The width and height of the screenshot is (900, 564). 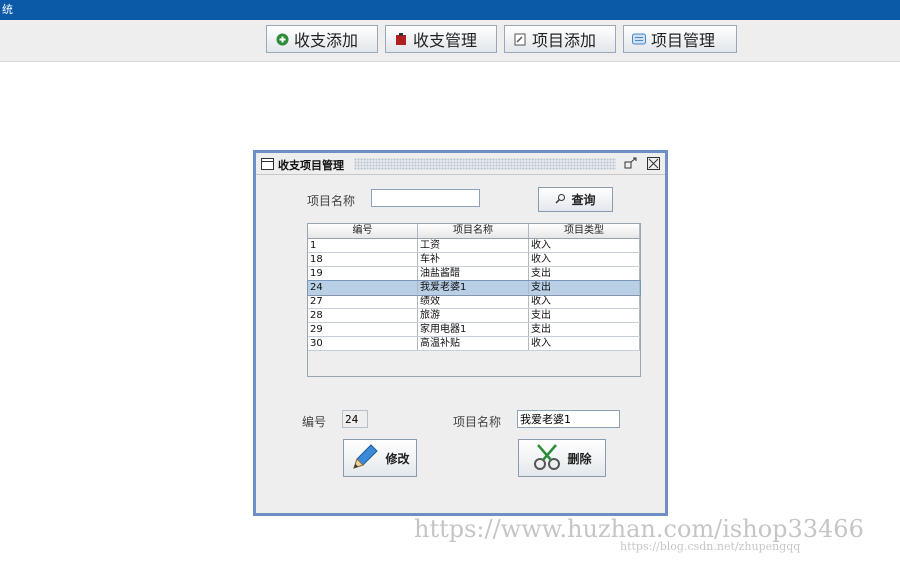 I want to click on cell-id: 30, so click(x=363, y=343).